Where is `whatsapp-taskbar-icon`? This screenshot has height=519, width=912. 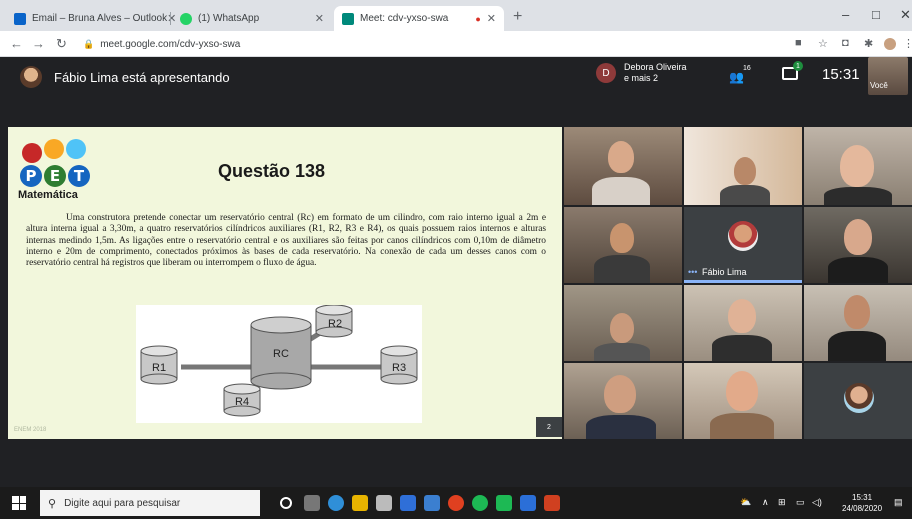 whatsapp-taskbar-icon is located at coordinates (504, 503).